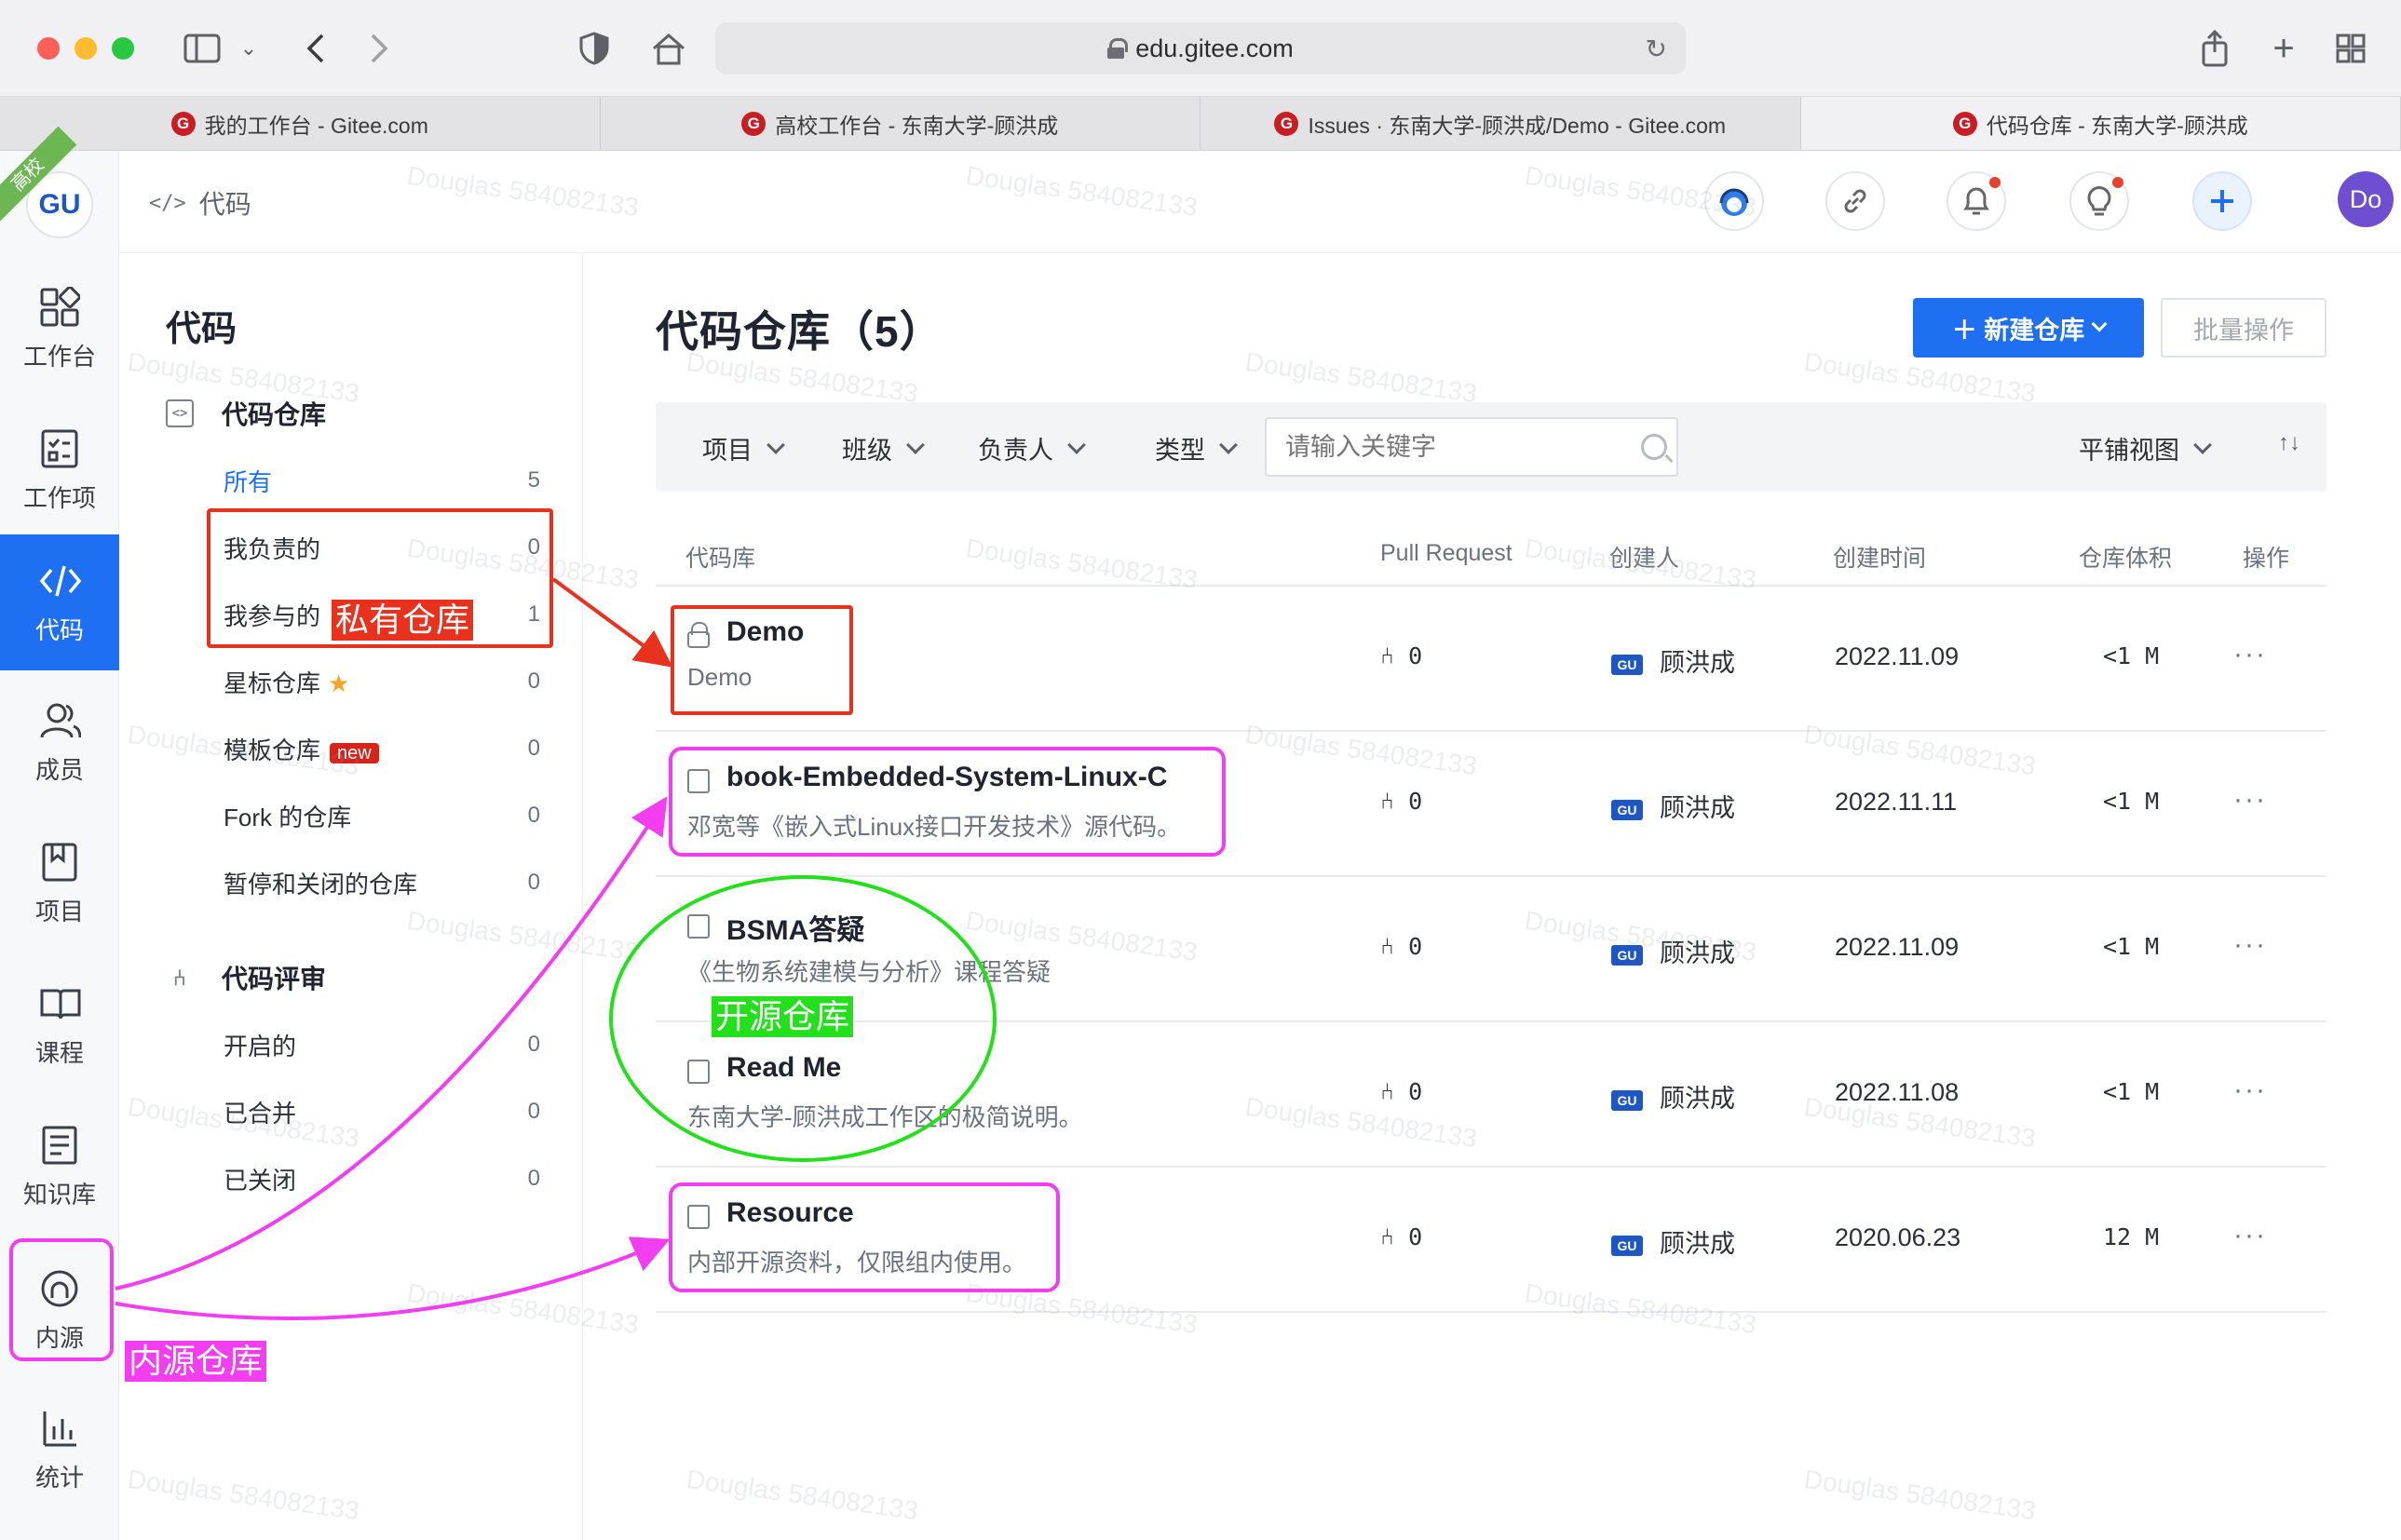 Image resolution: width=2401 pixels, height=1540 pixels. Describe the element at coordinates (59, 1052) in the screenshot. I see `rail-label: 课程` at that location.